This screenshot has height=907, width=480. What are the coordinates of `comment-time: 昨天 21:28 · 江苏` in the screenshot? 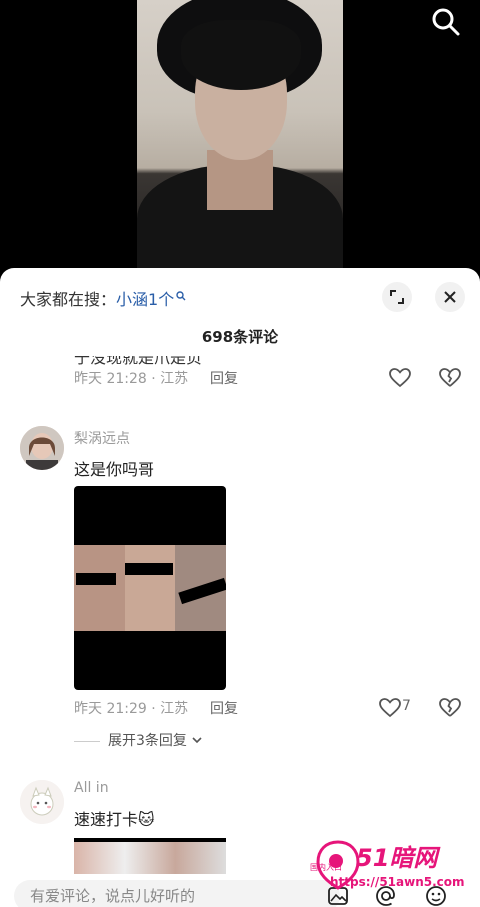 It's located at (131, 379).